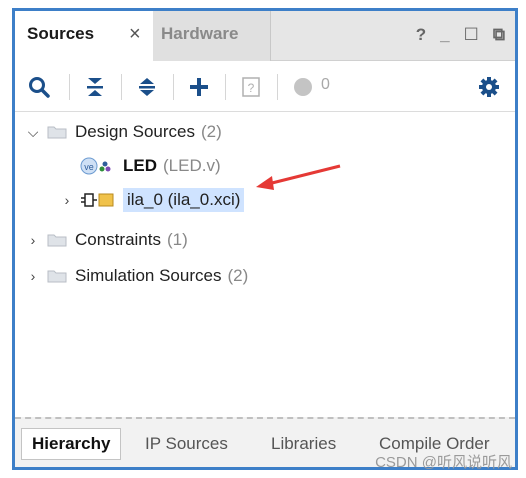 This screenshot has height=478, width=526. What do you see at coordinates (325, 84) in the screenshot?
I see `status-count: 0` at bounding box center [325, 84].